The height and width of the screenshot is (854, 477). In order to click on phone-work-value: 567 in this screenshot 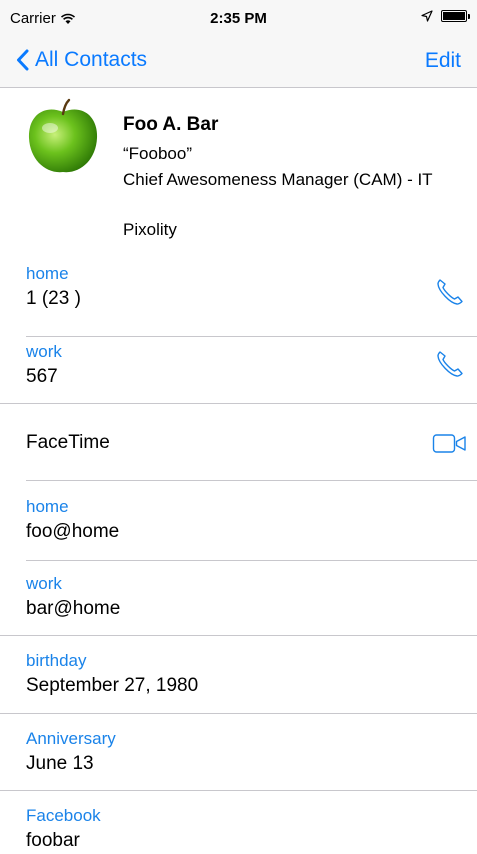, I will do `click(42, 376)`.